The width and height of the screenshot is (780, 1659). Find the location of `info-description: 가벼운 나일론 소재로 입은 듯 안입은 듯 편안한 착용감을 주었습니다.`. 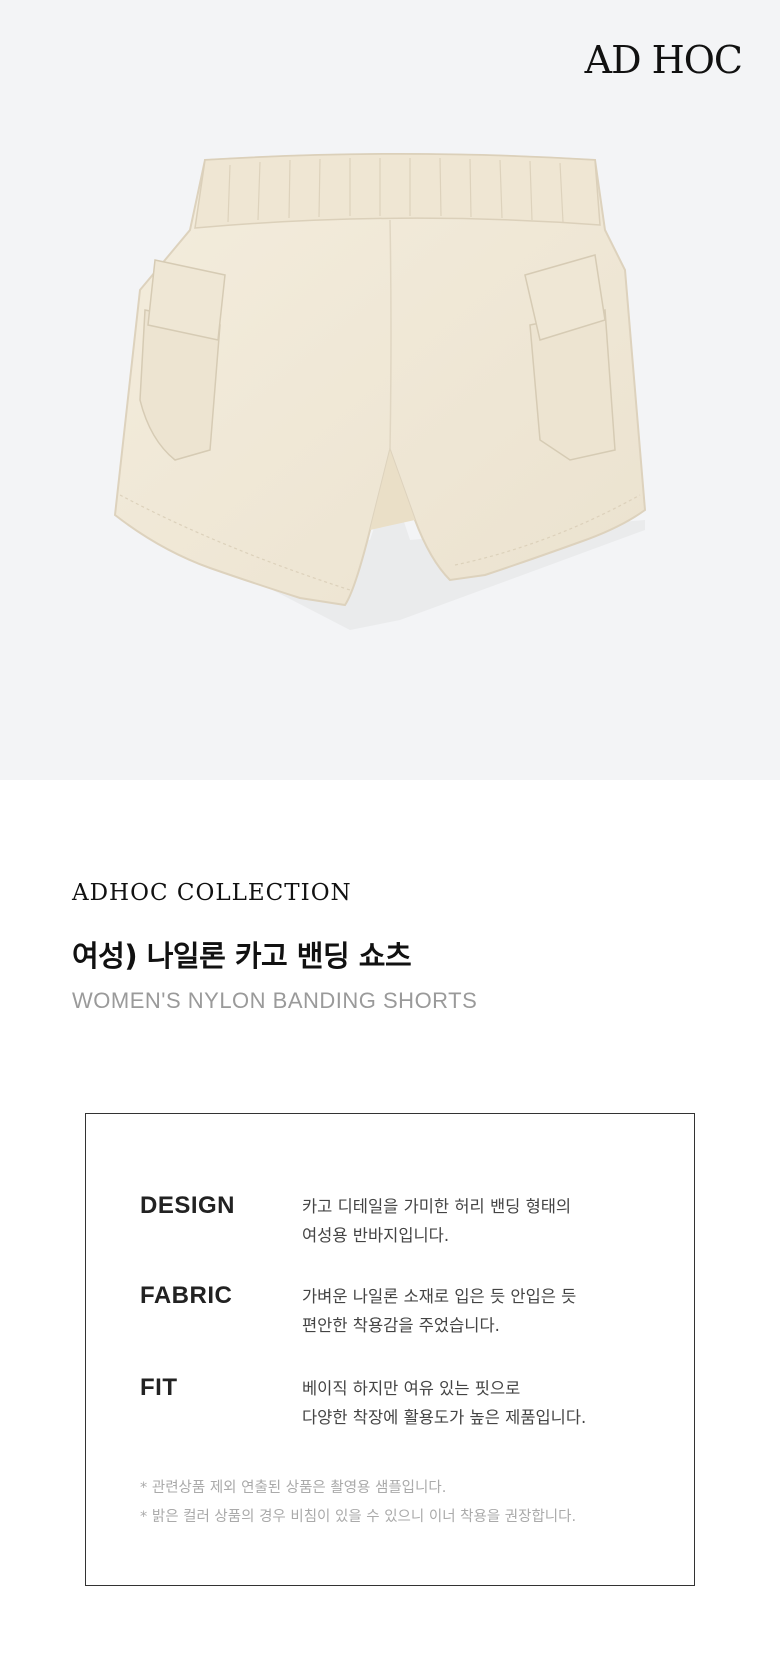

info-description: 가벼운 나일론 소재로 입은 듯 안입은 듯 편안한 착용감을 주었습니다. is located at coordinates (482, 1311).